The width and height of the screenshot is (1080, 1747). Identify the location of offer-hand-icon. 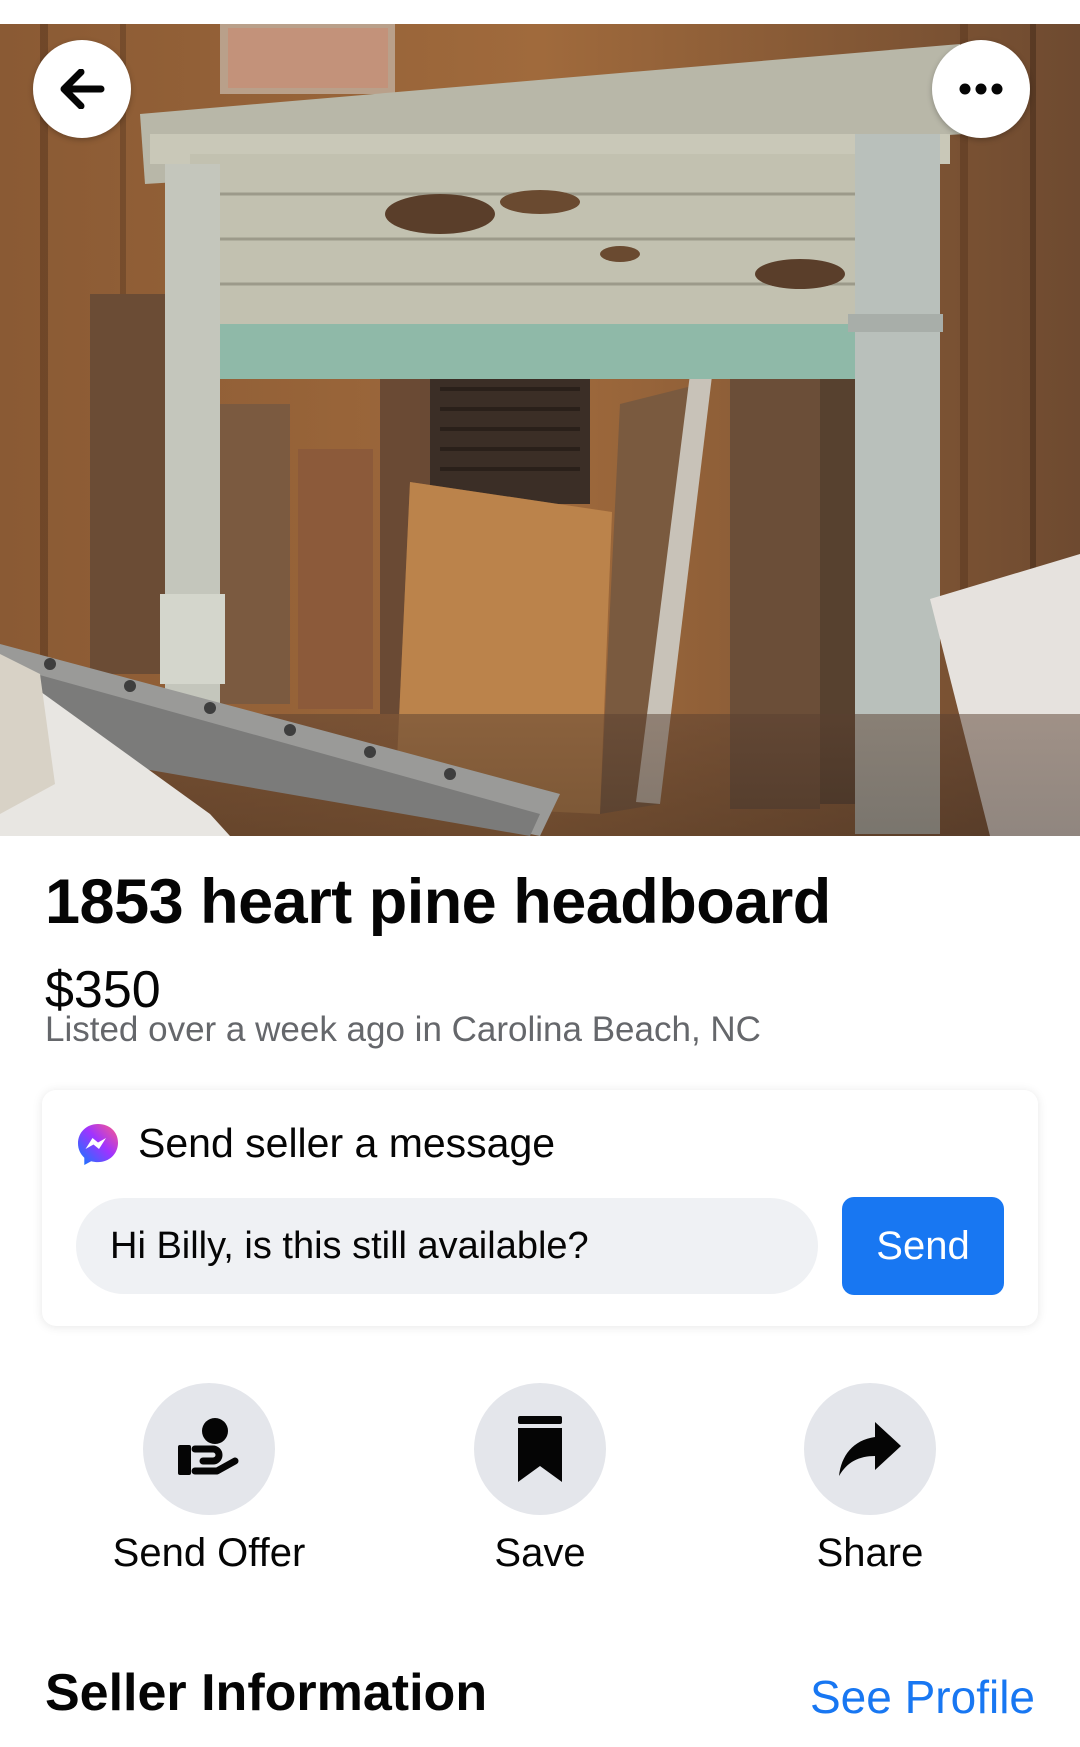
(208, 1446).